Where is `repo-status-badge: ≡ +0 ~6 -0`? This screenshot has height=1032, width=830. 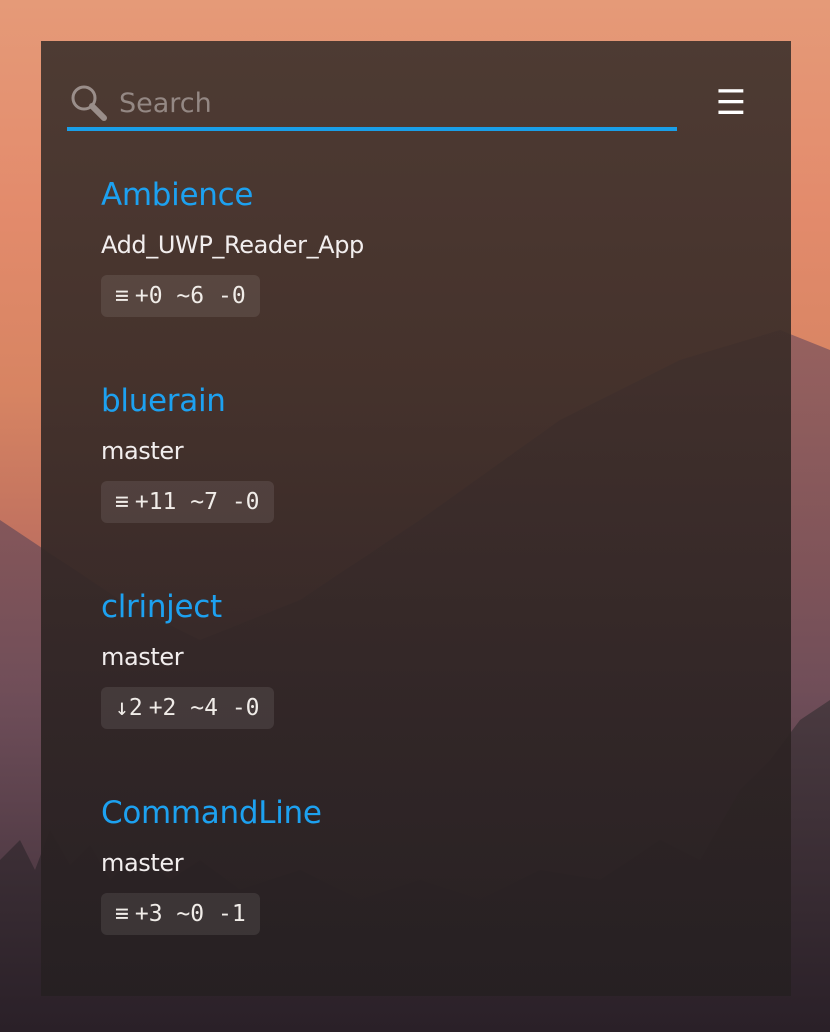
repo-status-badge: ≡ +0 ~6 -0 is located at coordinates (180, 296).